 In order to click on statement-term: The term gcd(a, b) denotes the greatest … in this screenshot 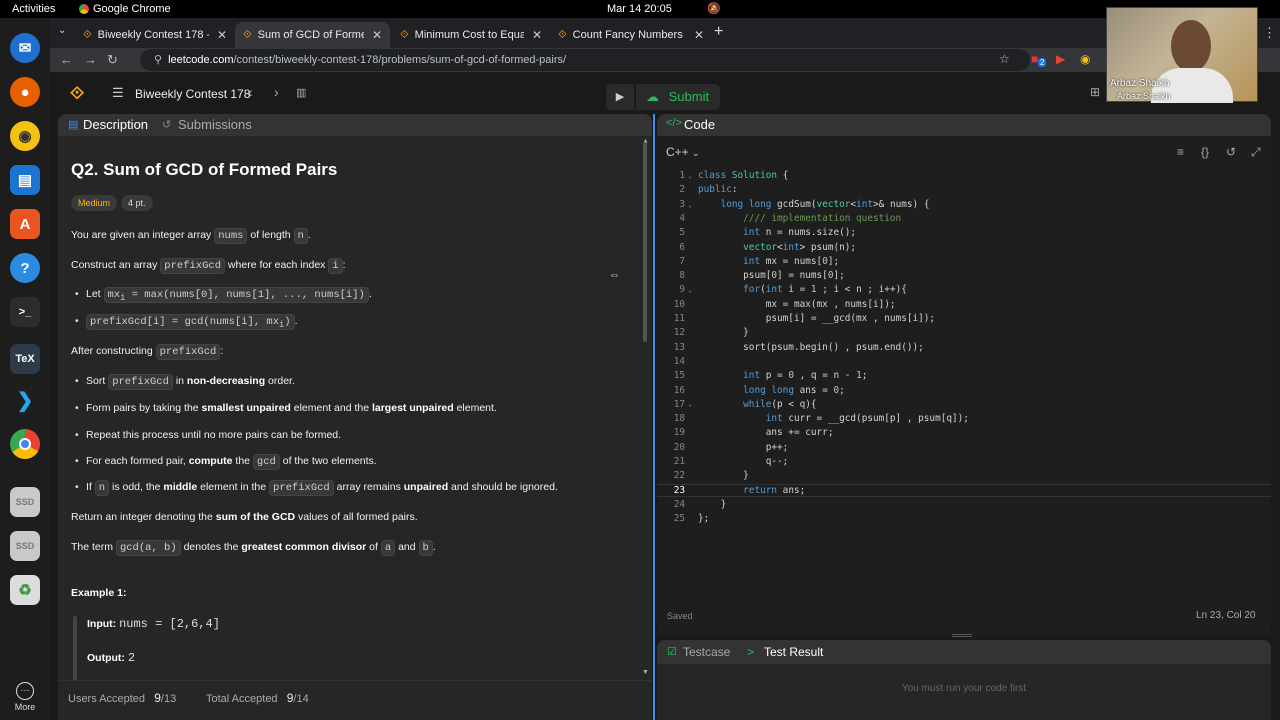, I will do `click(253, 548)`.